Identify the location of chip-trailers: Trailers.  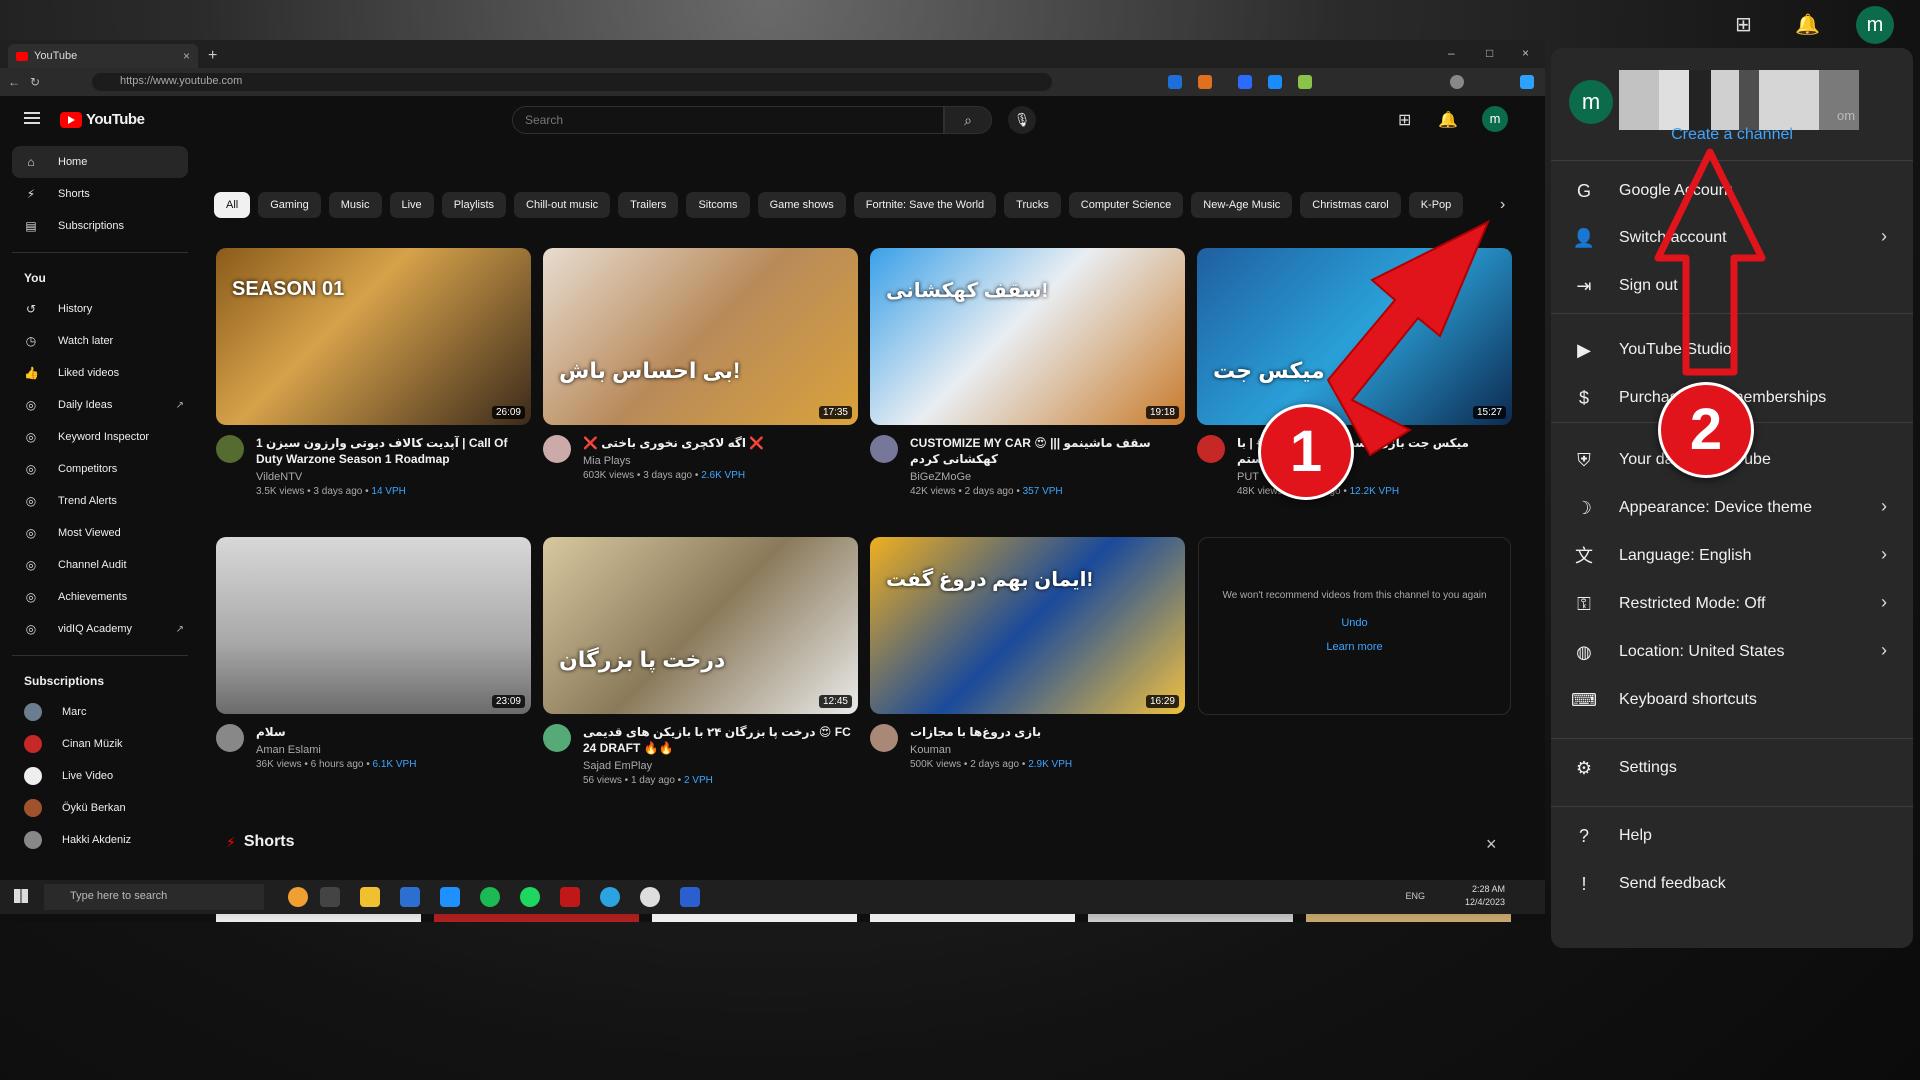
(648, 205).